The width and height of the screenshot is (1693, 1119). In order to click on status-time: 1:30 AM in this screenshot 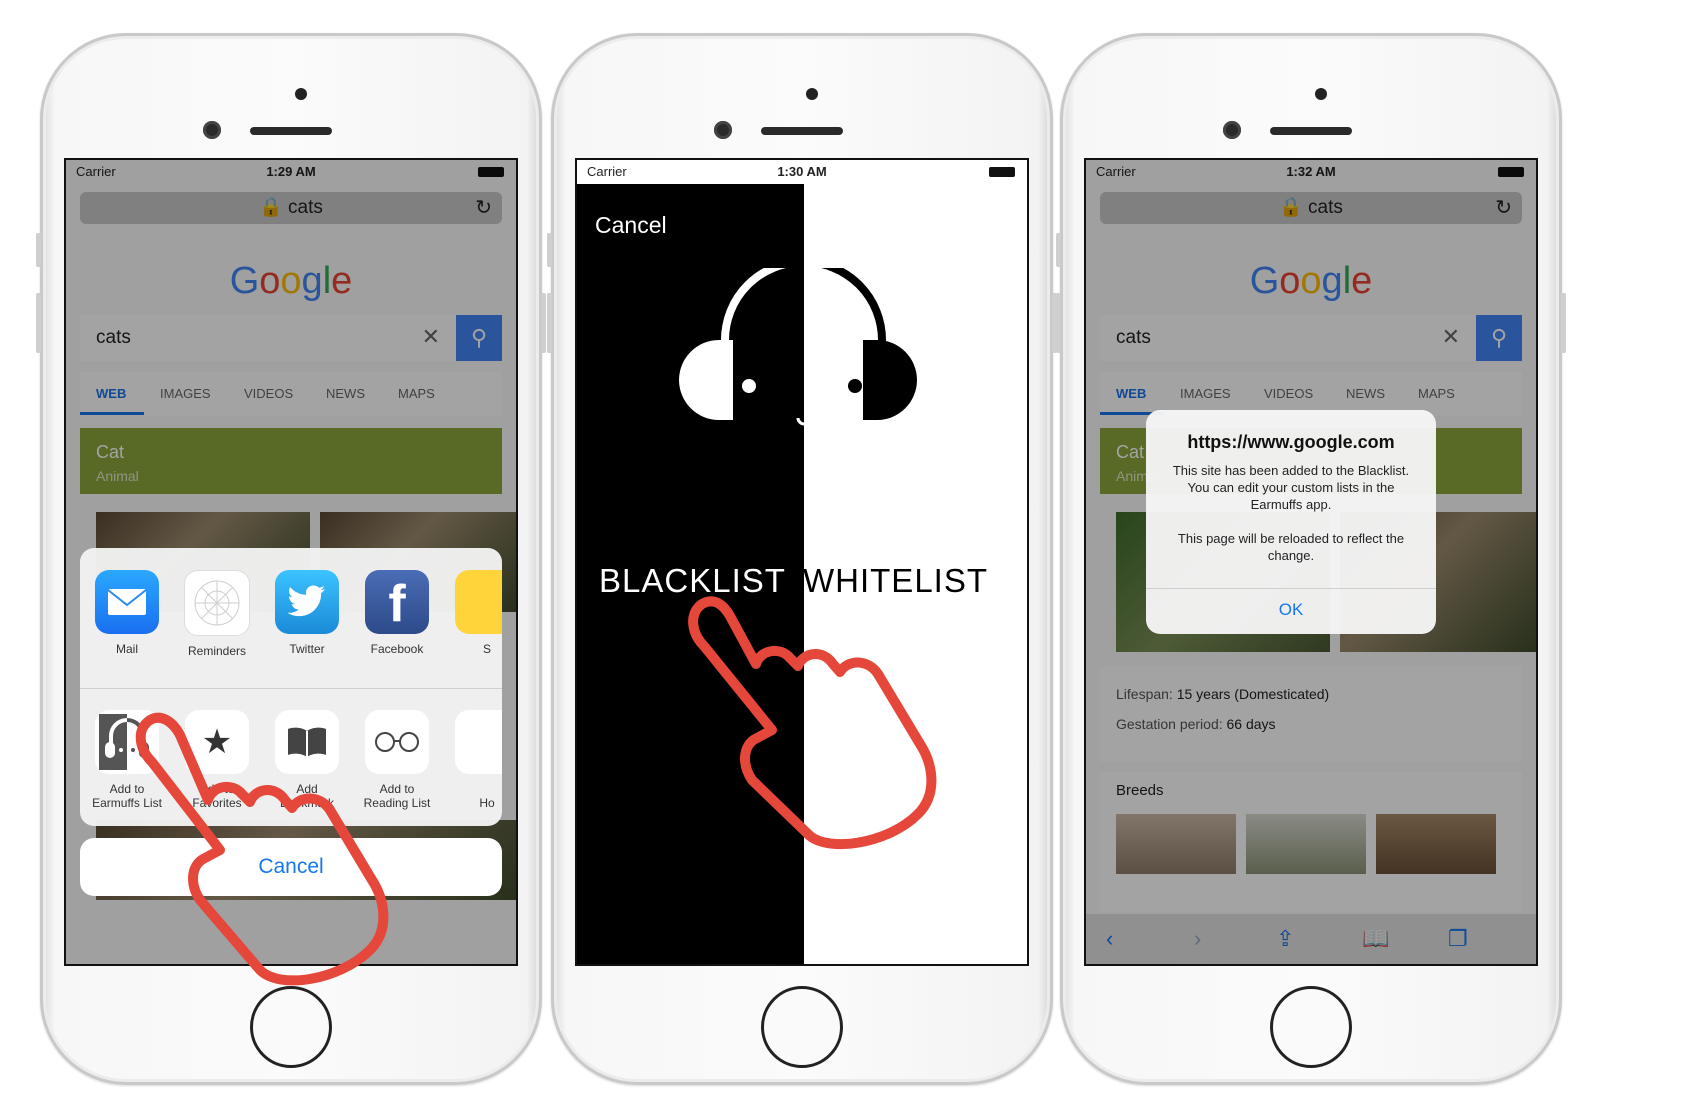, I will do `click(802, 171)`.